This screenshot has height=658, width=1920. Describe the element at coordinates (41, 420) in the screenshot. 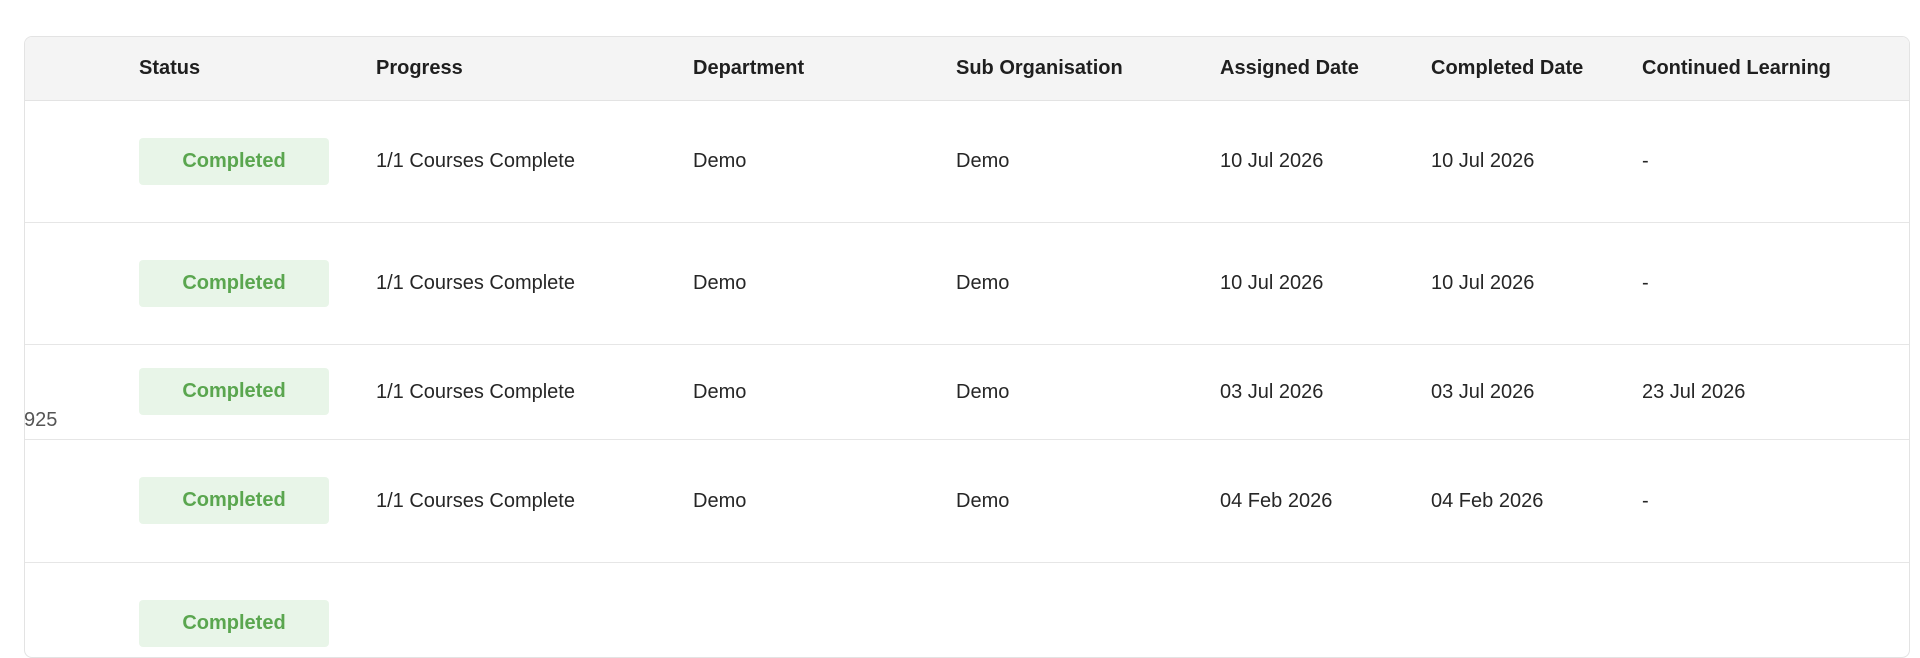

I see `truncated-cell-text: 925` at that location.